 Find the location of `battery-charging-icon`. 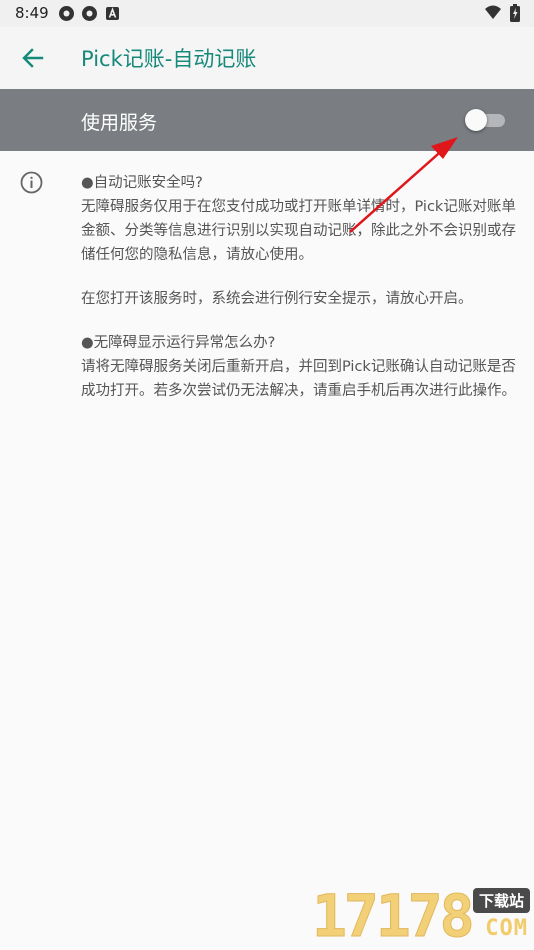

battery-charging-icon is located at coordinates (515, 15).